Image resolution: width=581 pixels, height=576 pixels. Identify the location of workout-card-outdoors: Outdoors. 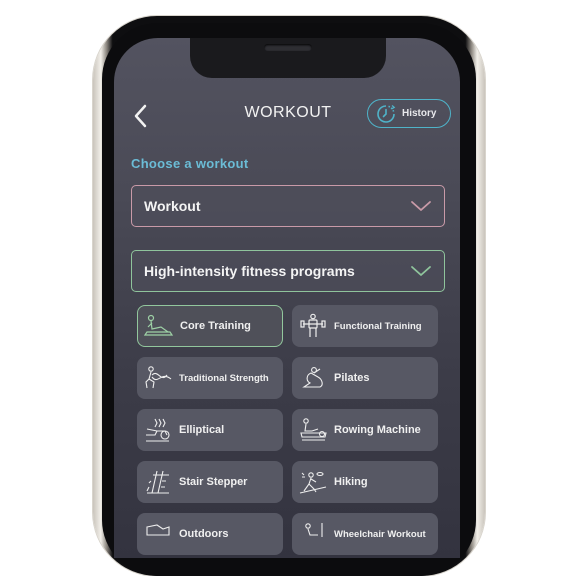
(210, 534).